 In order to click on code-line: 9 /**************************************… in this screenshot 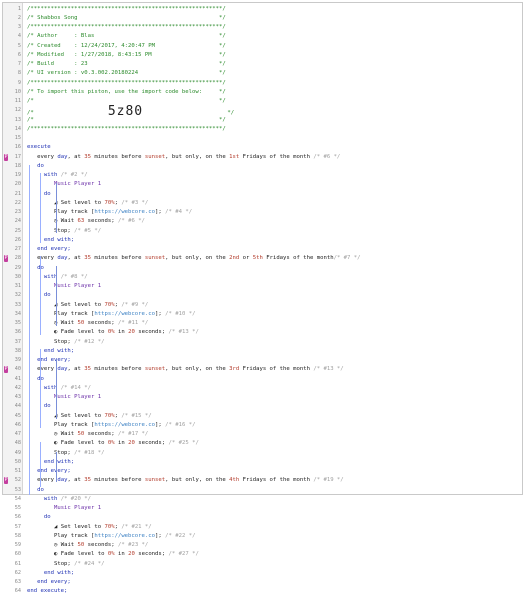, I will do `click(262, 83)`.